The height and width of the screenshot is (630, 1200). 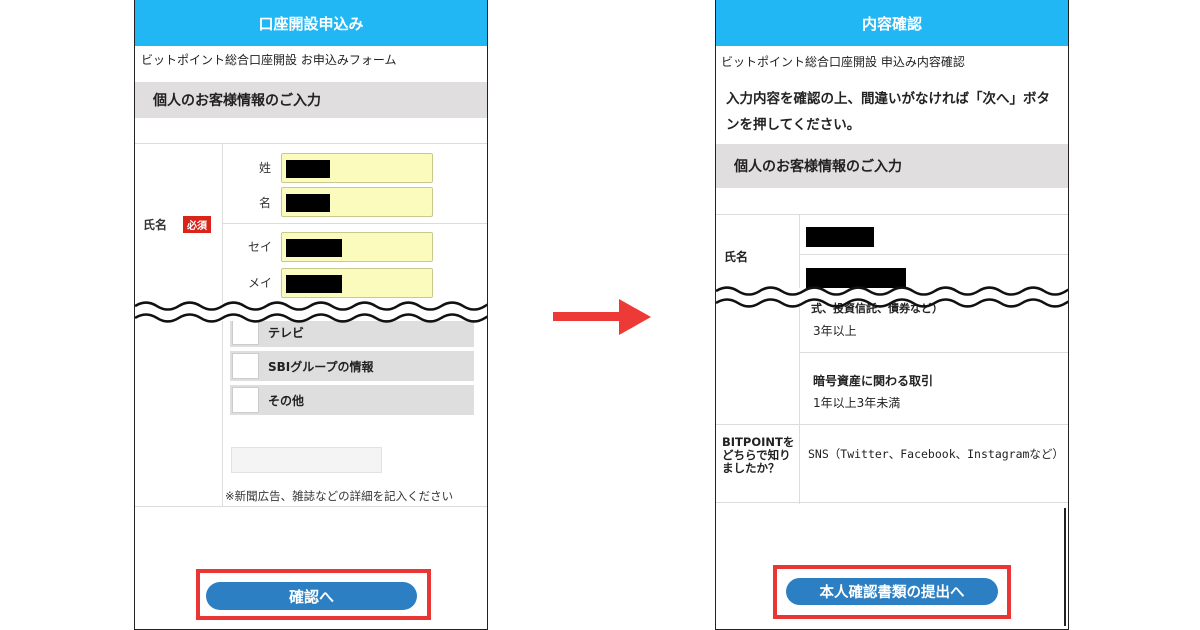 I want to click on crypto-experience-label: 暗号資産に関わる取引, so click(x=873, y=381).